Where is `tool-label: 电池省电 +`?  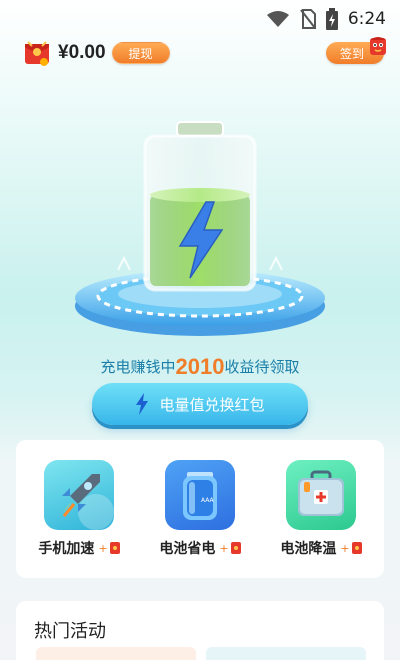 tool-label: 电池省电 + is located at coordinates (200, 548).